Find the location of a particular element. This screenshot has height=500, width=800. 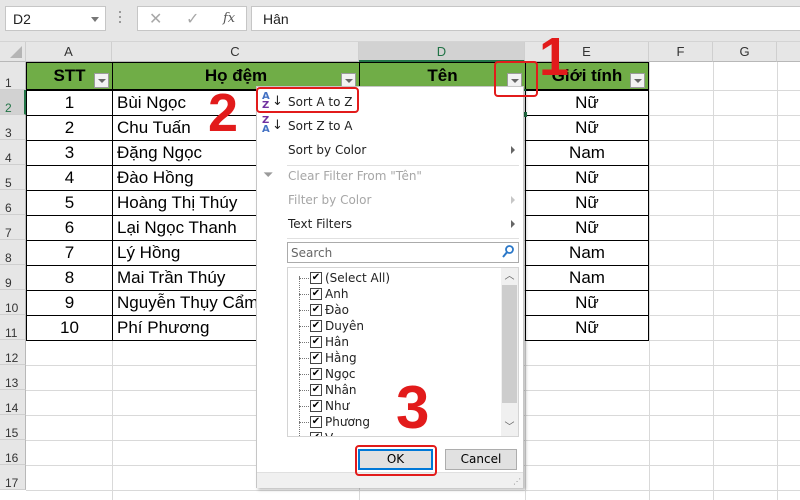

cell-stt: 6 is located at coordinates (69, 228).